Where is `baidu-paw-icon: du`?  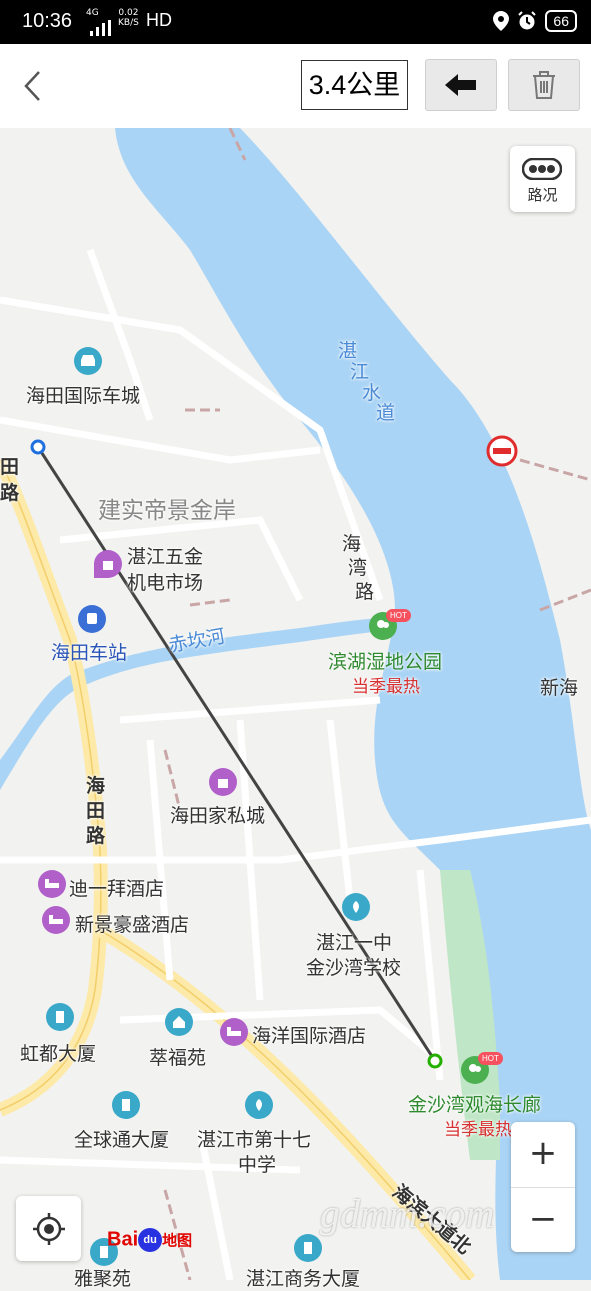
baidu-paw-icon: du is located at coordinates (150, 1240).